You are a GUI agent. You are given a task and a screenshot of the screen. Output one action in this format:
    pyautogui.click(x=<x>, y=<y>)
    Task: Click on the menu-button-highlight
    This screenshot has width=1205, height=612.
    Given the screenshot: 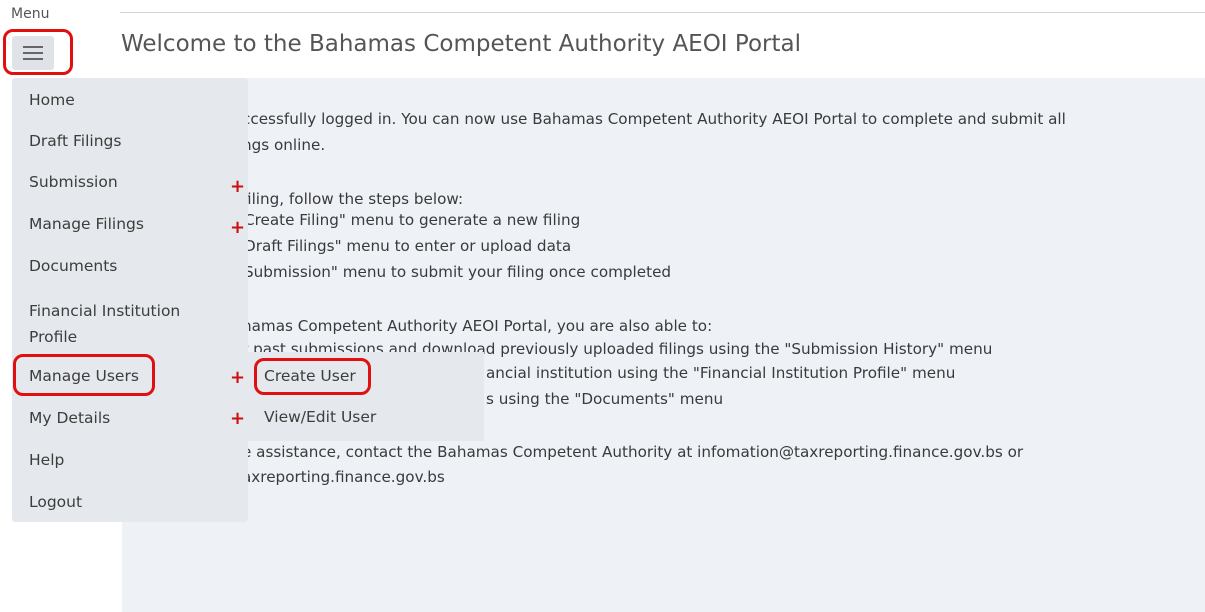 What is the action you would take?
    pyautogui.click(x=38, y=52)
    